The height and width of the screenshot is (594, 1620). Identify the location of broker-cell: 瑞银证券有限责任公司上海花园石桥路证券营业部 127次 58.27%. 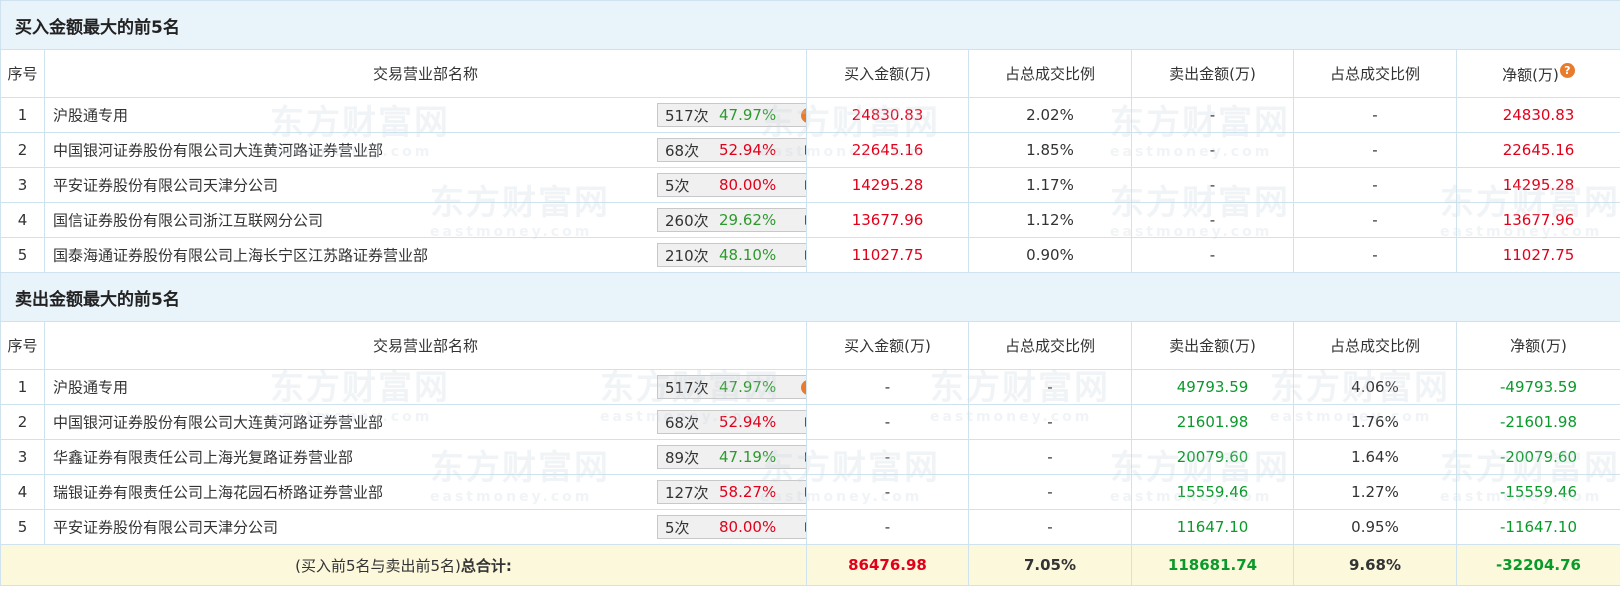
(425, 492).